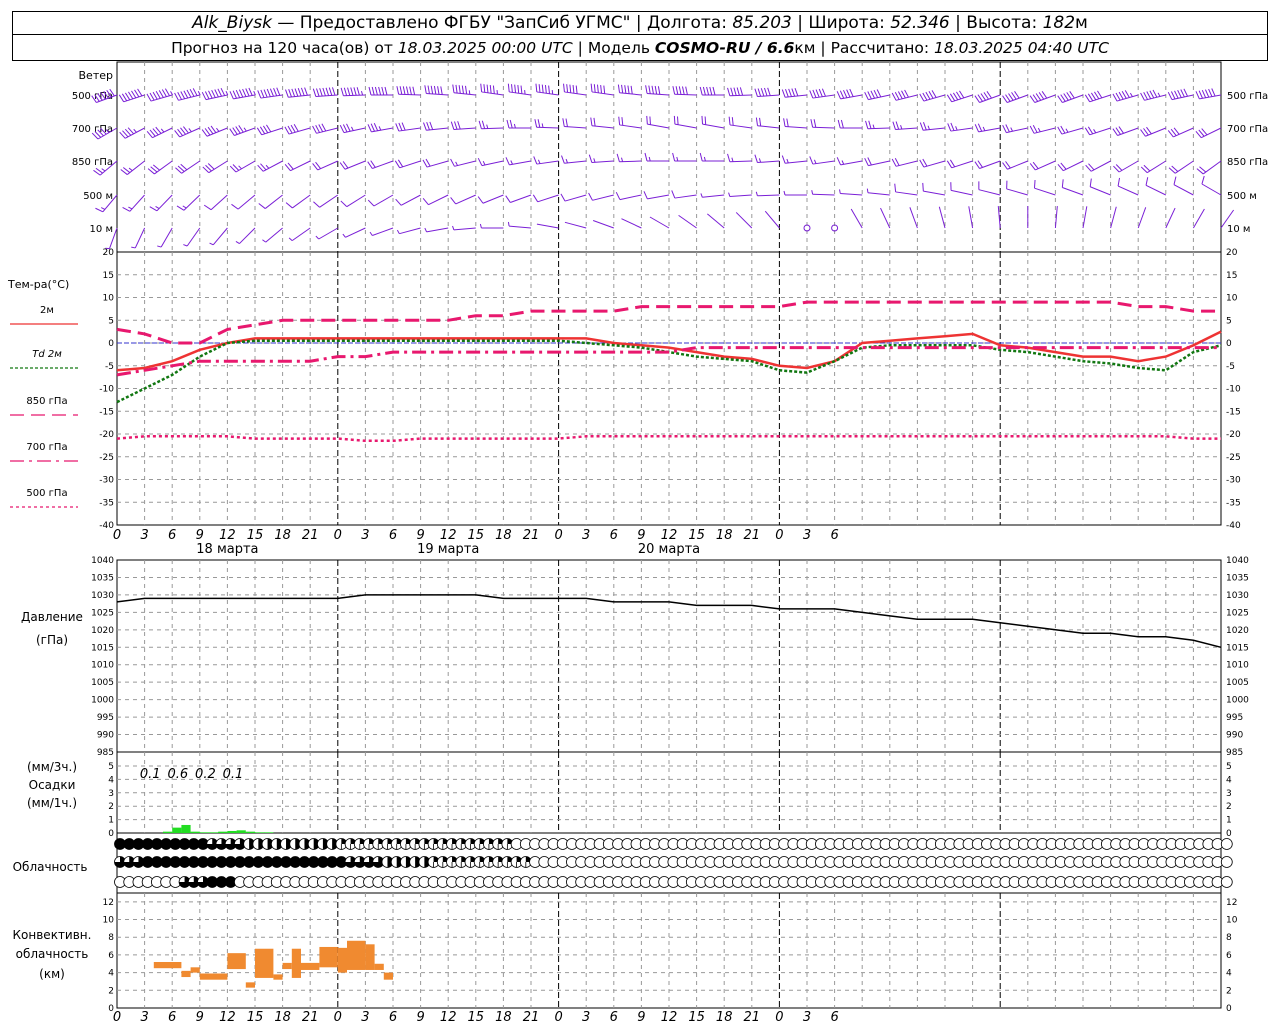 The image size is (1280, 1024). What do you see at coordinates (448, 1017) in the screenshot?
I see `x-tick-label-bottom: 12` at bounding box center [448, 1017].